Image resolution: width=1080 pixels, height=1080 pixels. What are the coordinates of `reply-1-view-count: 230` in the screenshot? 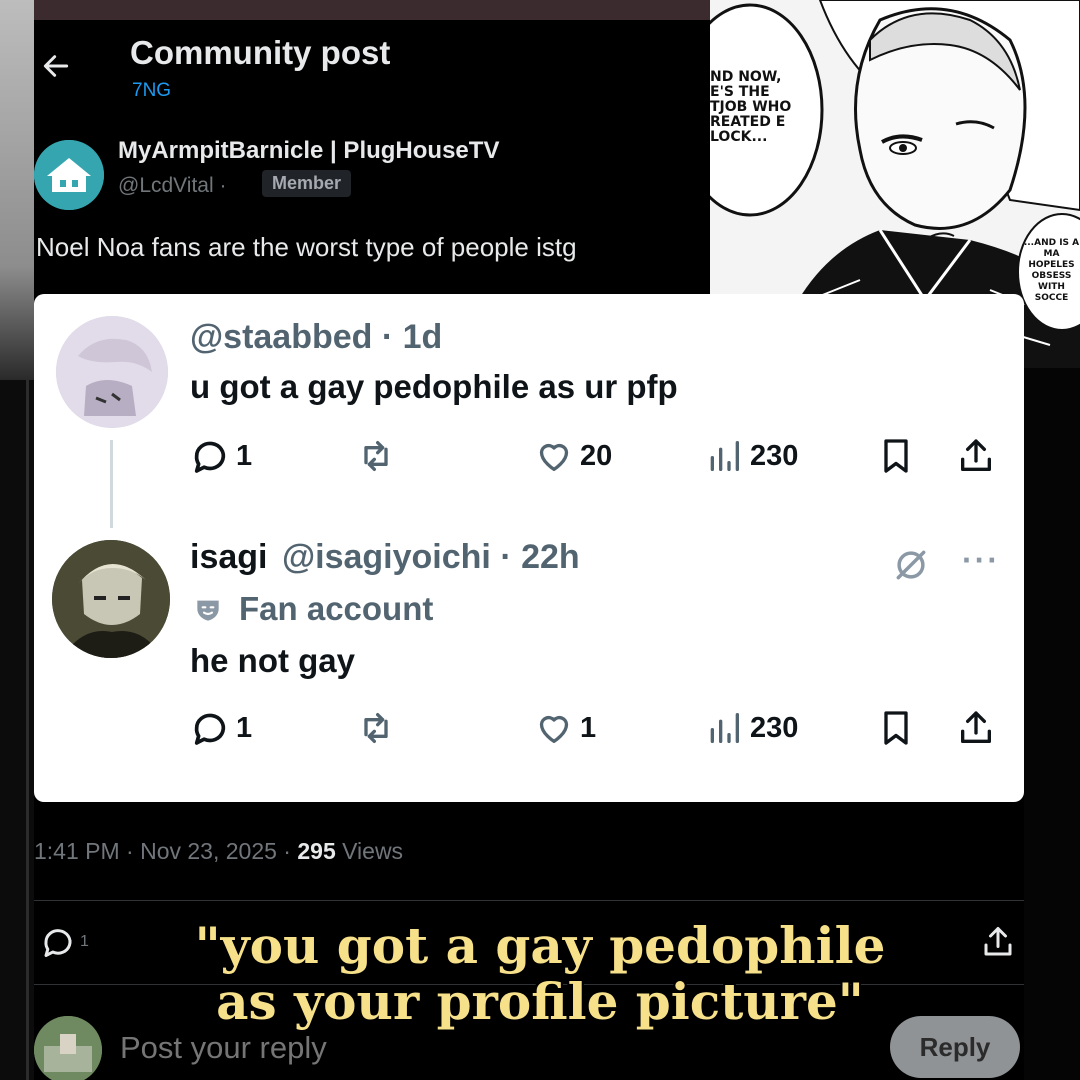 It's located at (774, 455).